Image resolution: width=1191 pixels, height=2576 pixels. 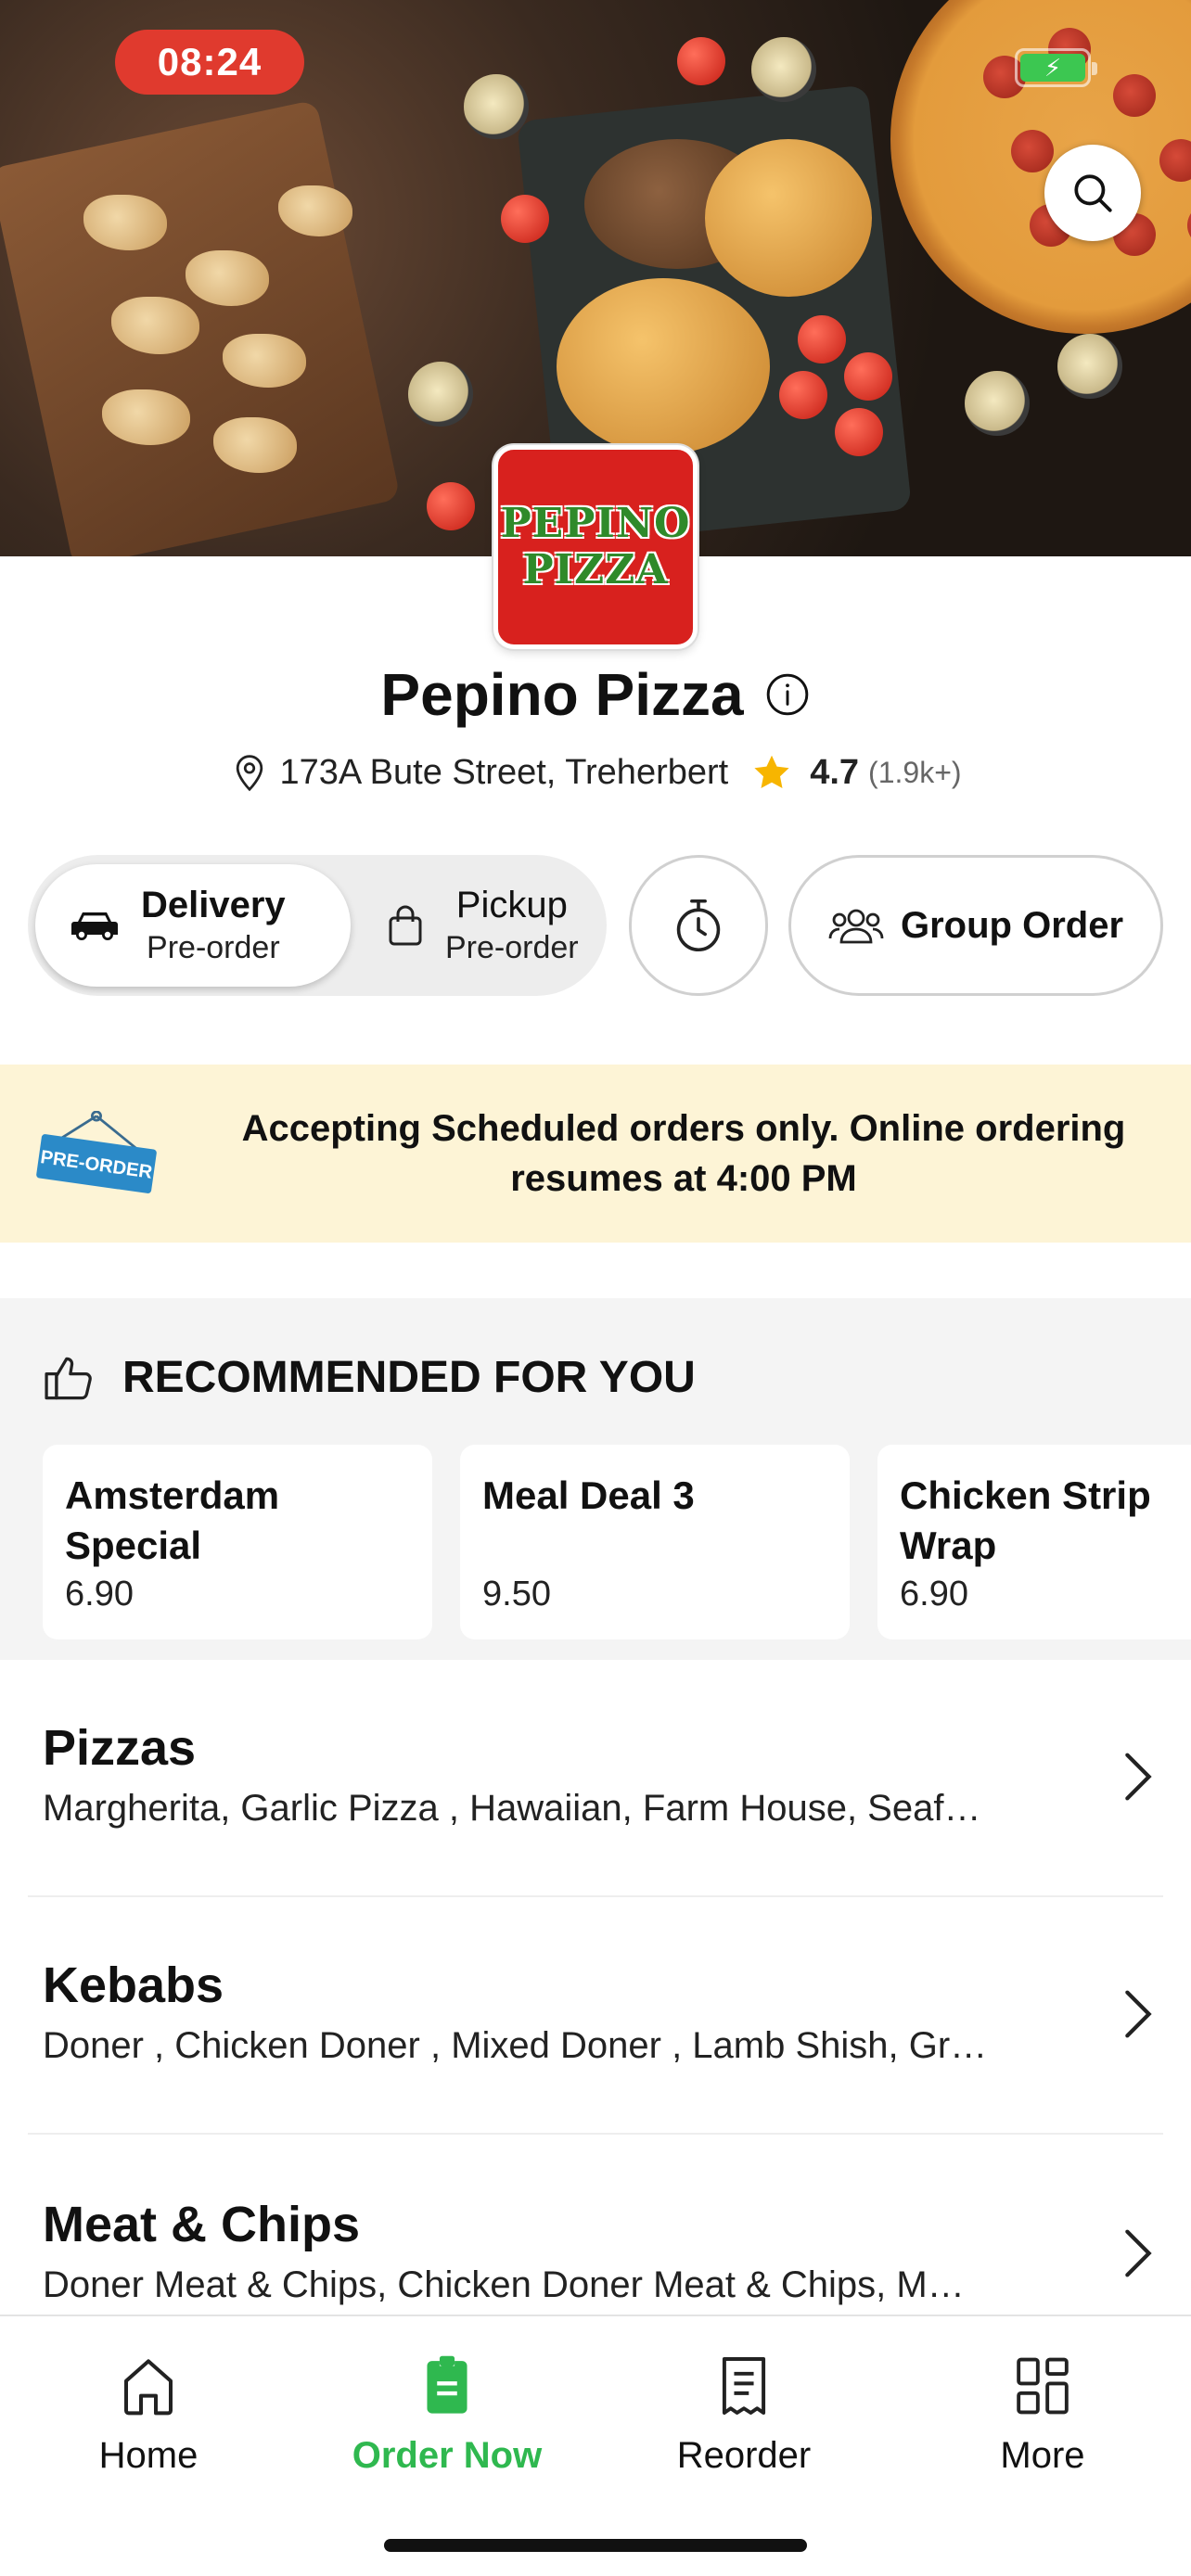 I want to click on restaurant-header: Pepino Pizza, so click(x=595, y=695).